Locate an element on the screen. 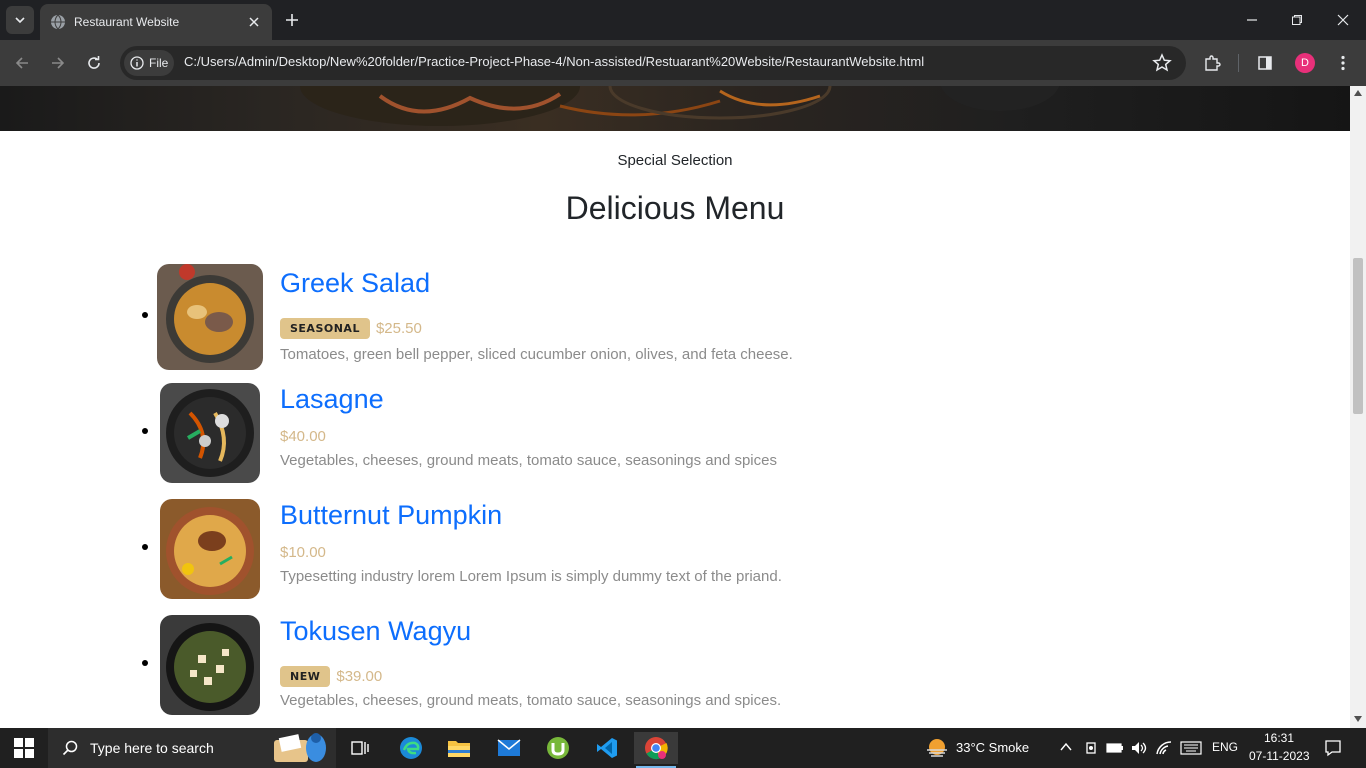 Image resolution: width=1366 pixels, height=768 pixels. vscode-app is located at coordinates (607, 748).